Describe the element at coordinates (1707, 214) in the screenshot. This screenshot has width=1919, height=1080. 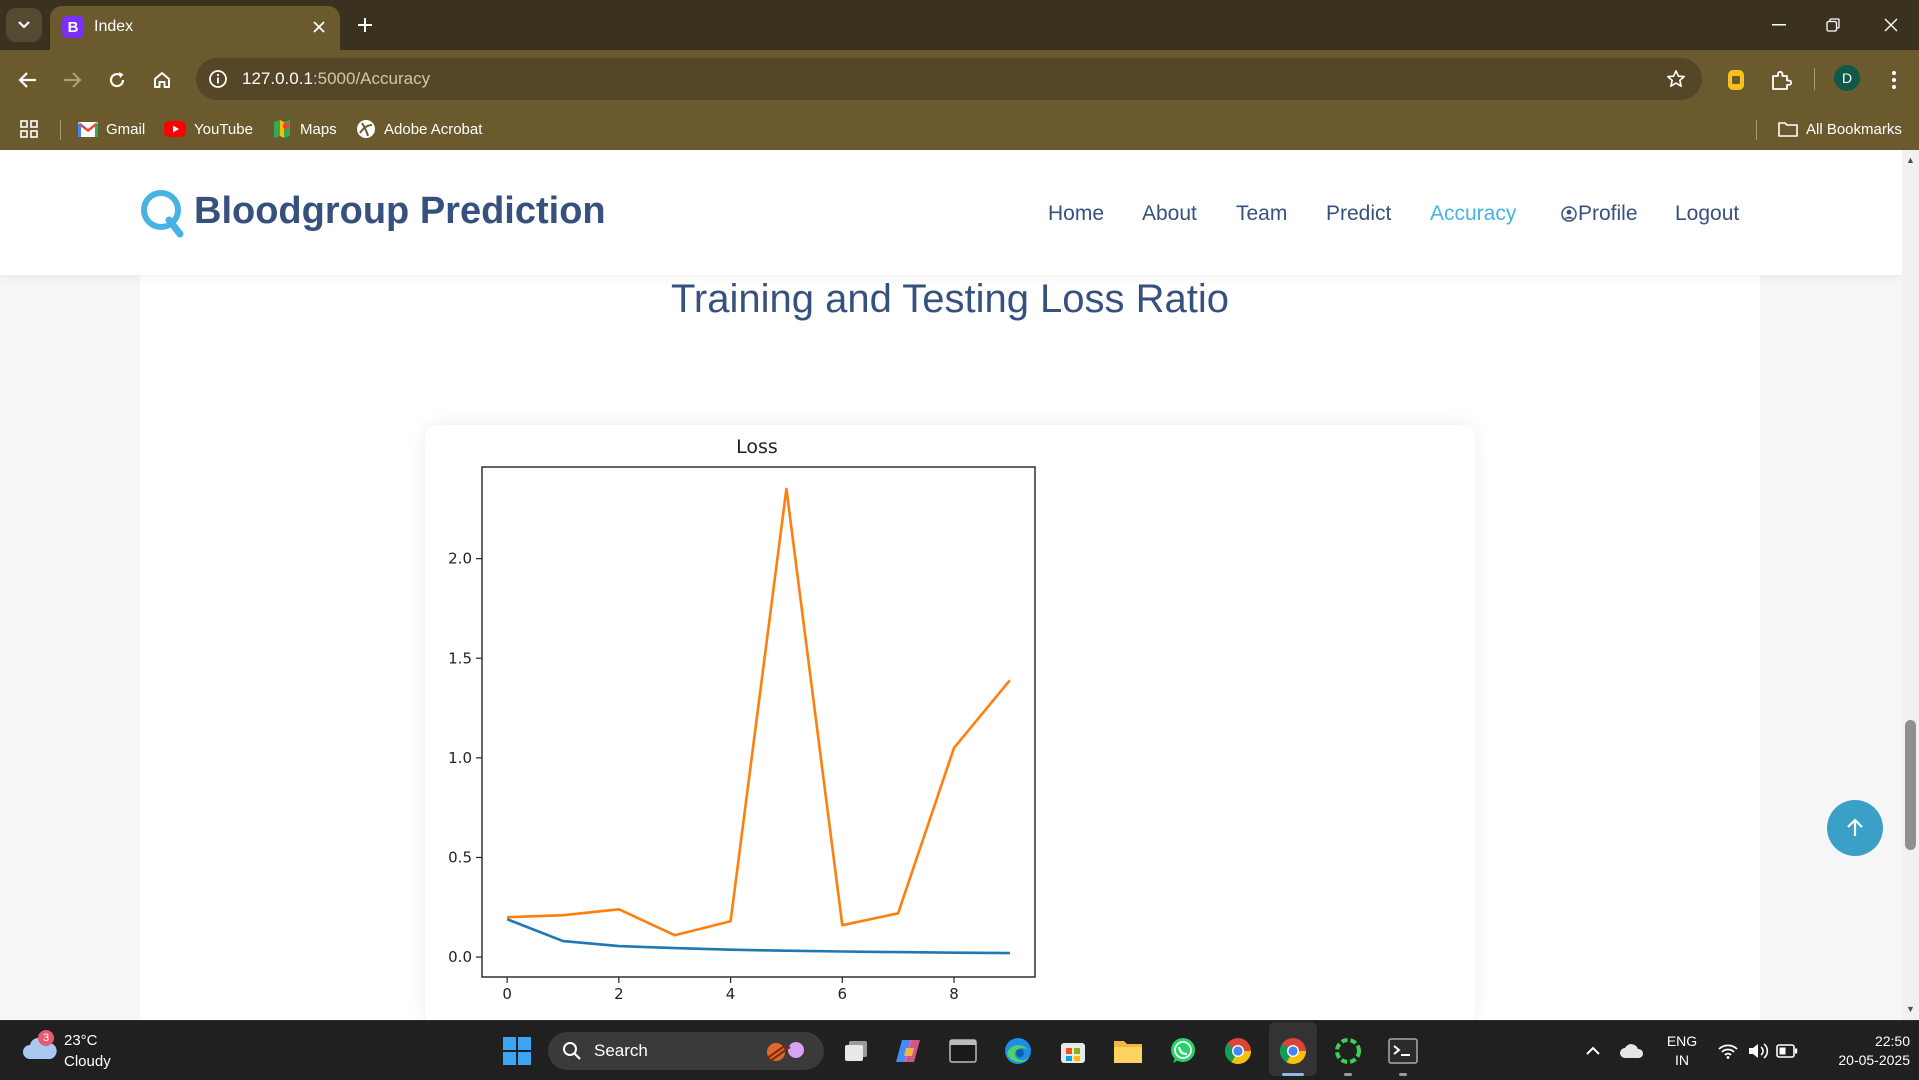
I see `nav-logout: Logout` at that location.